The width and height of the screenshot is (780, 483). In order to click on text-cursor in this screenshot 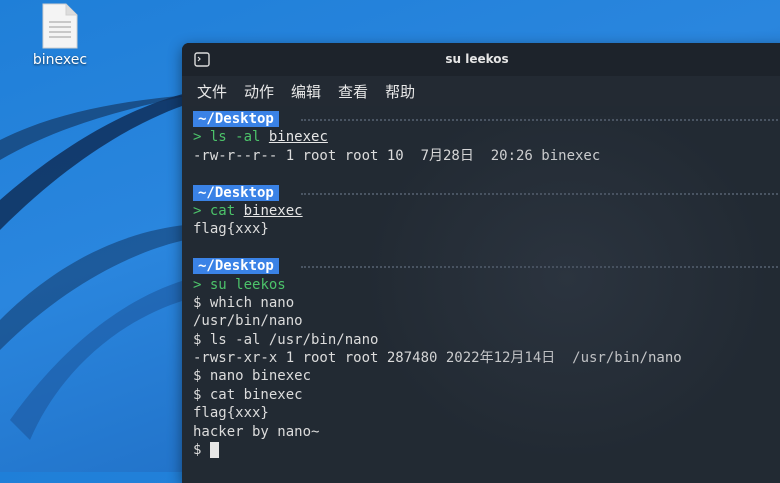, I will do `click(214, 450)`.